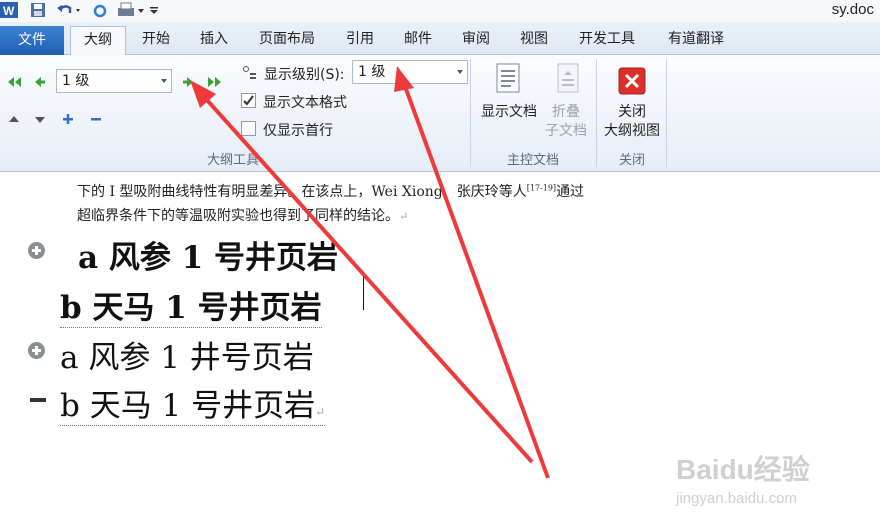 The height and width of the screenshot is (528, 880). What do you see at coordinates (372, 72) in the screenshot?
I see `show-level-value: 1 级` at bounding box center [372, 72].